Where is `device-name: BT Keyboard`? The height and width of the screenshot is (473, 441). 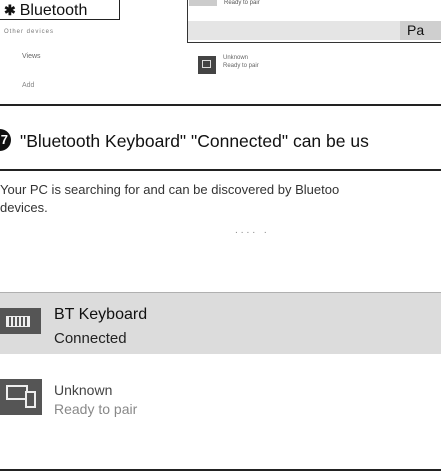 device-name: BT Keyboard is located at coordinates (101, 314).